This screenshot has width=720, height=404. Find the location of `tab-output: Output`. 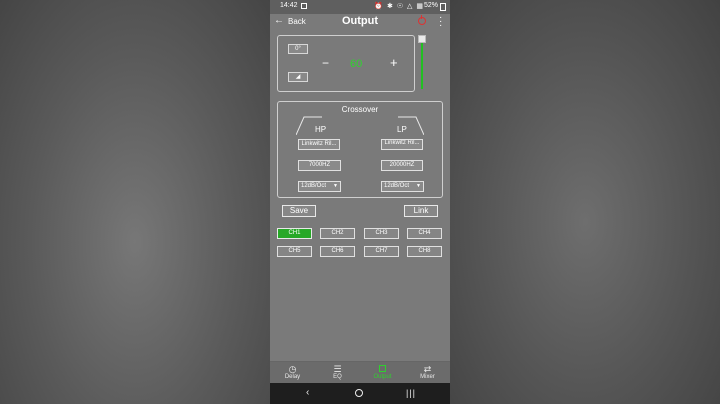

tab-output: Output is located at coordinates (382, 373).